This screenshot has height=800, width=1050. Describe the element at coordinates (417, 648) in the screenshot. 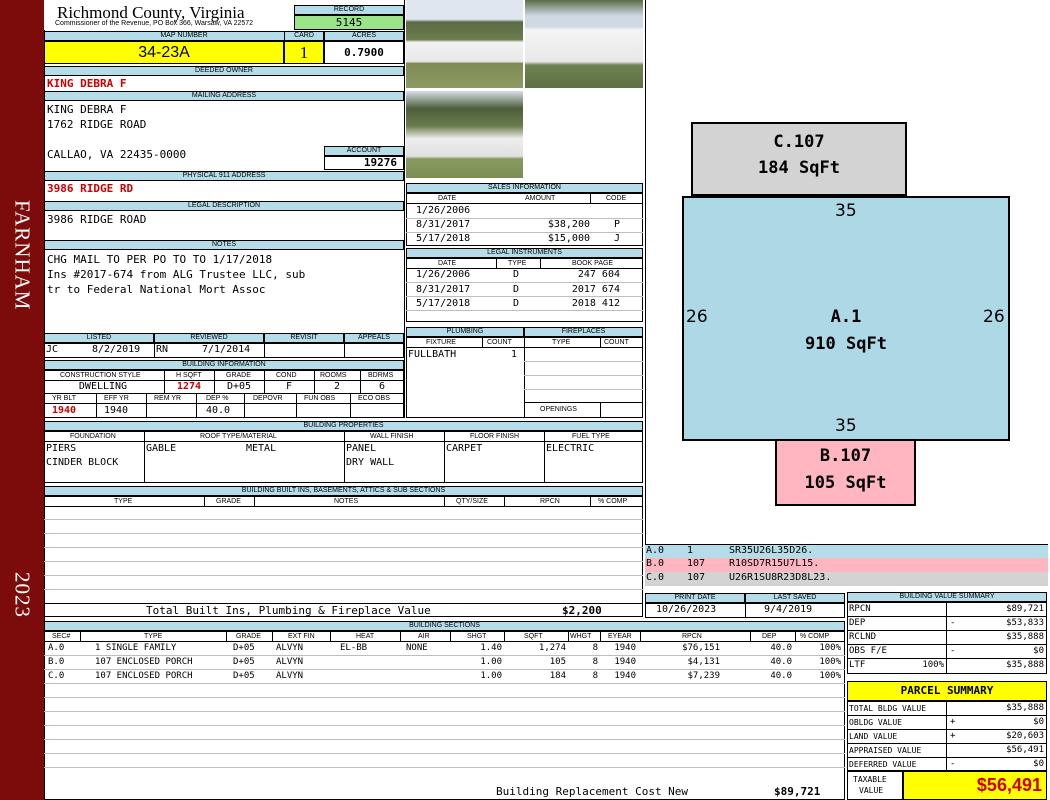

I see `sec-air: NONE` at that location.